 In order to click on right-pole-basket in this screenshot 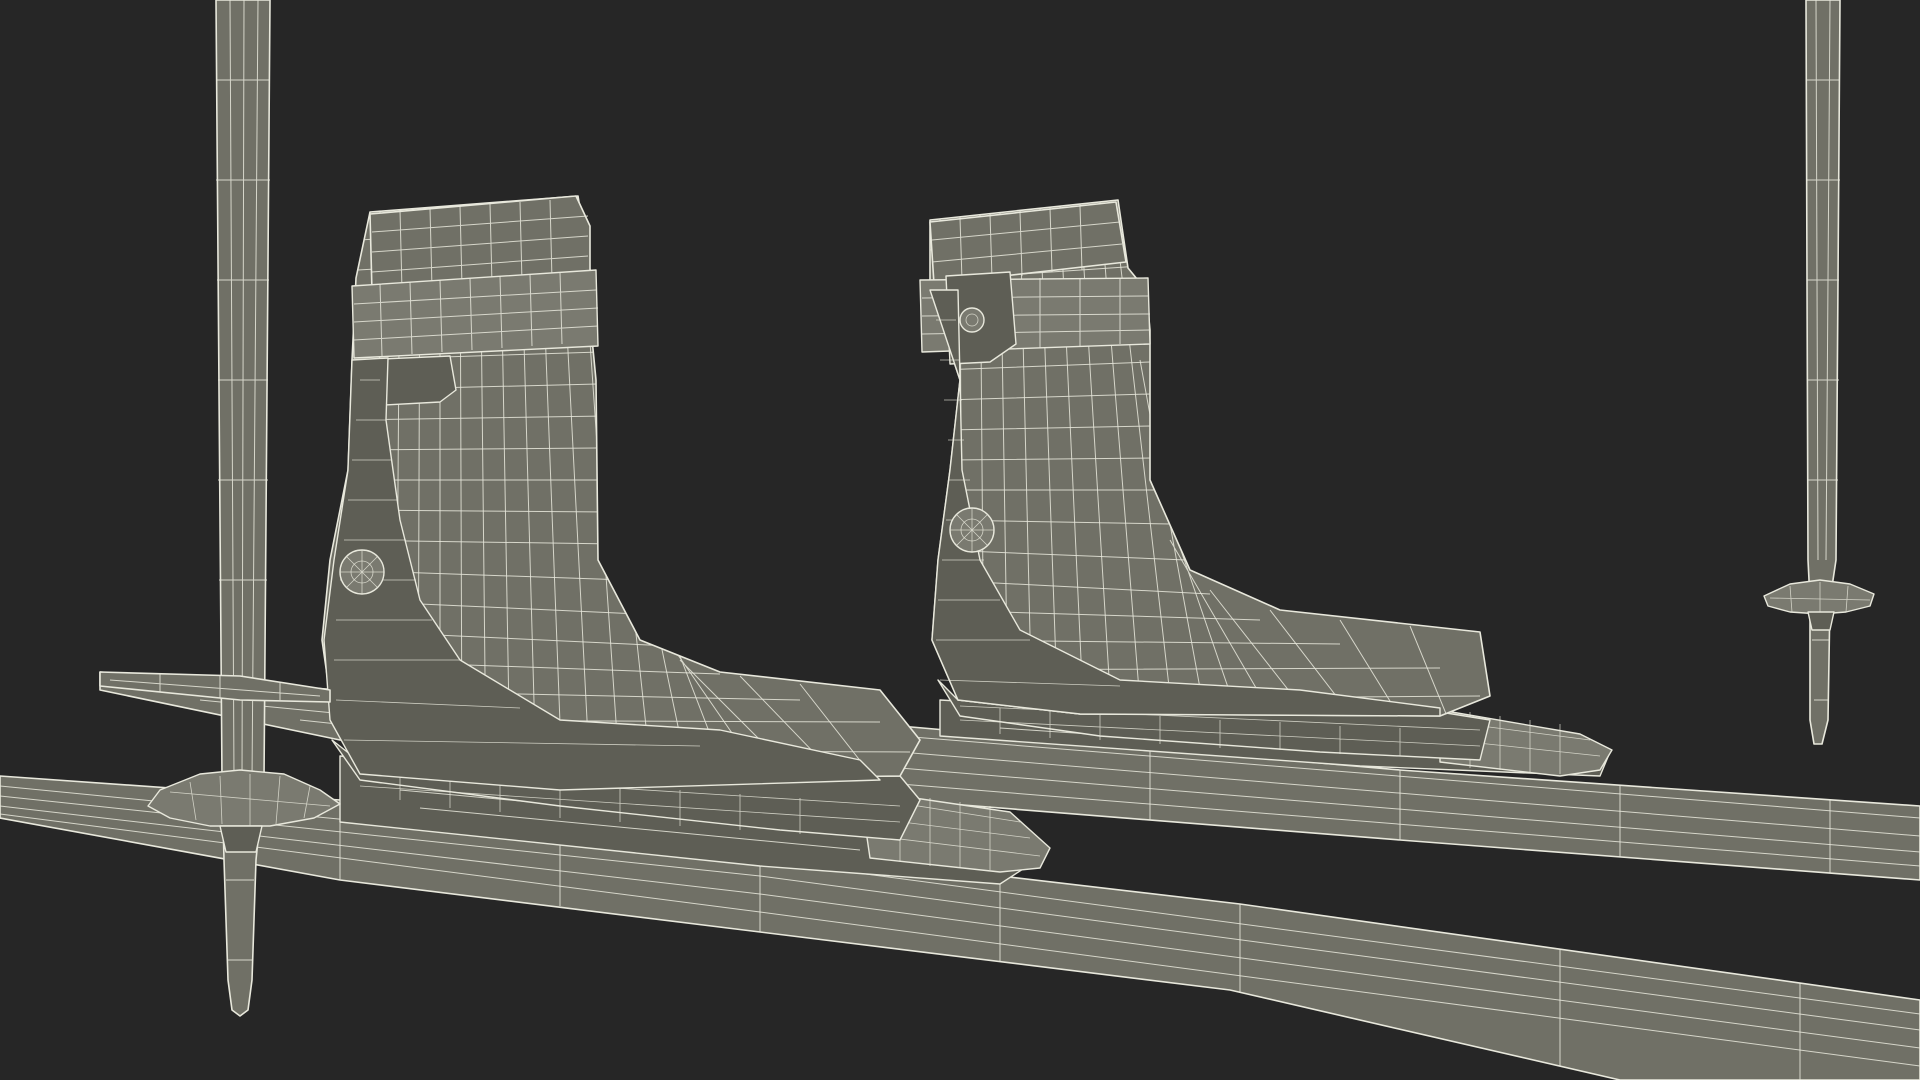, I will do `click(1819, 597)`.